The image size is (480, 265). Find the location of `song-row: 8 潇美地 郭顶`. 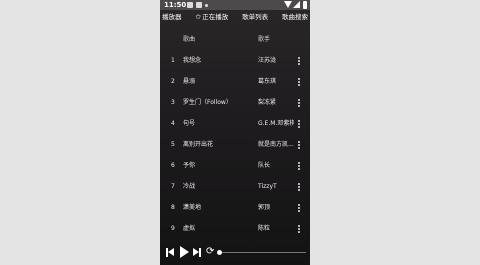

song-row: 8 潇美地 郭顶 is located at coordinates (235, 207).